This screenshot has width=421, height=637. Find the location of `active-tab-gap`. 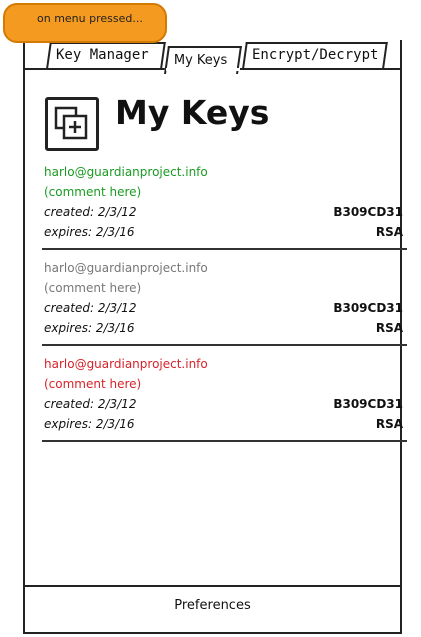

active-tab-gap is located at coordinates (203, 69).